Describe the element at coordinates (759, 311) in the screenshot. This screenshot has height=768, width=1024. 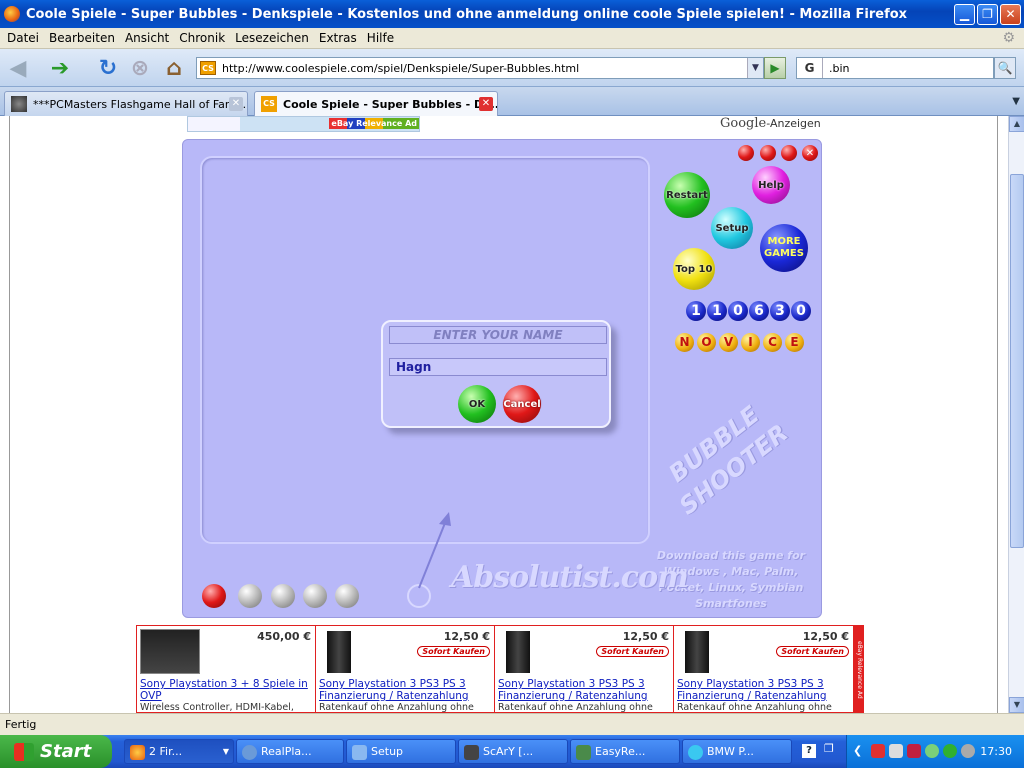
I see `score-digit: 6` at that location.